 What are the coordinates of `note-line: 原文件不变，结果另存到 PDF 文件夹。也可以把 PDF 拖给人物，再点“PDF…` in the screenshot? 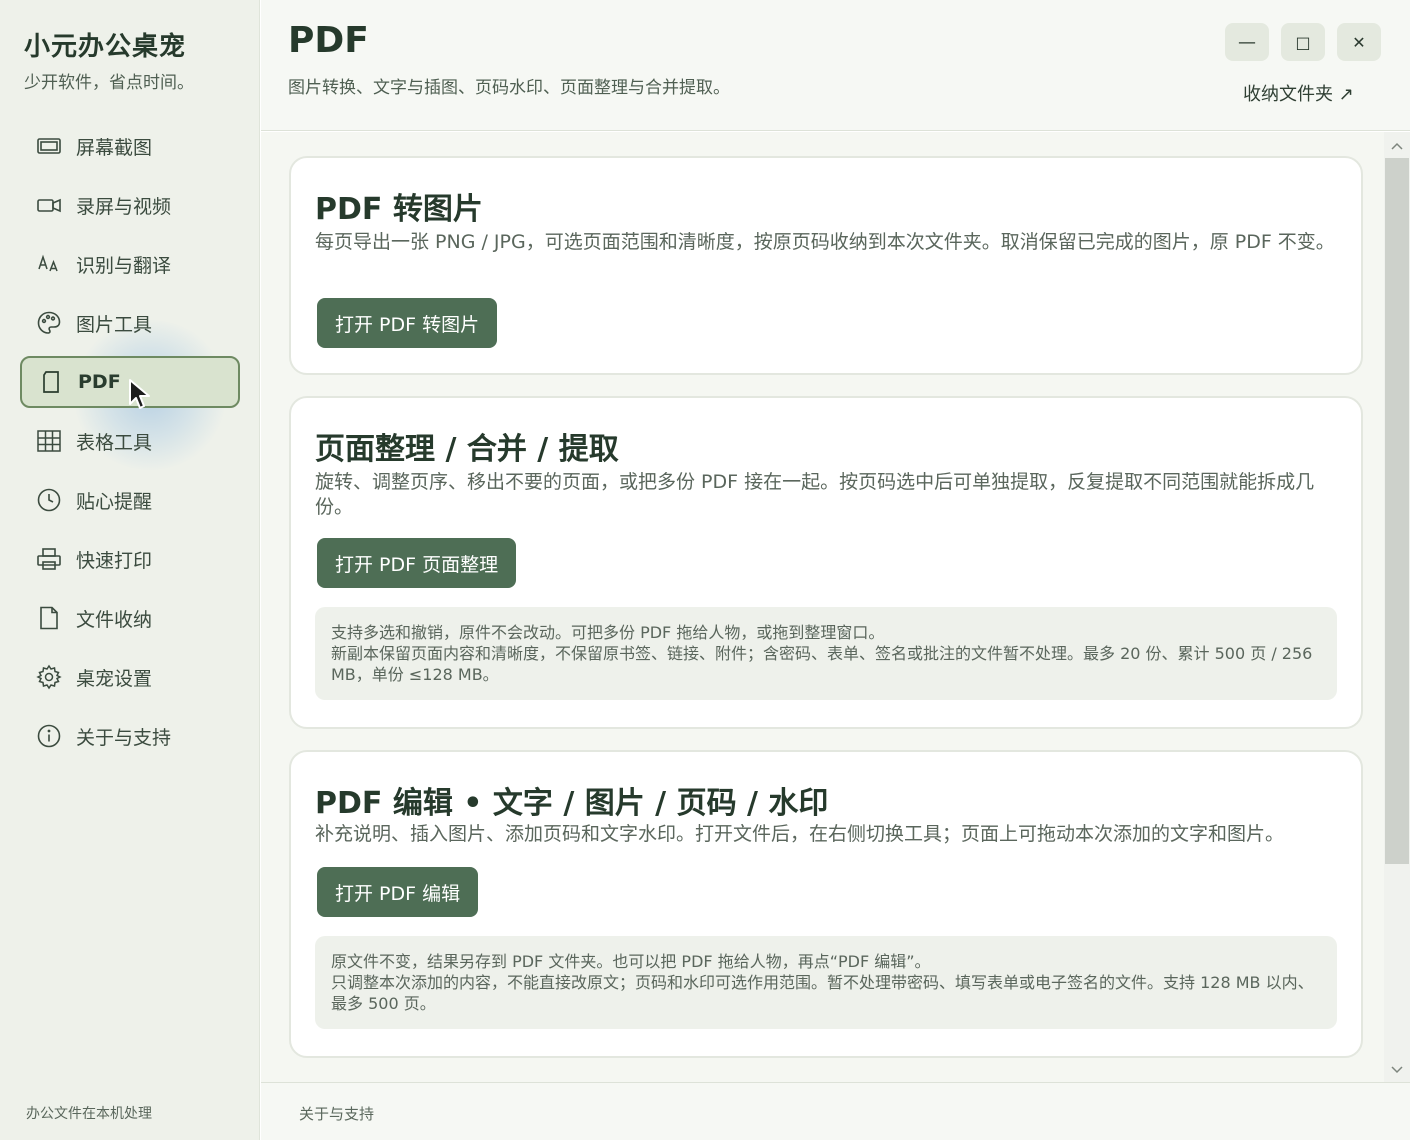 It's located at (631, 961).